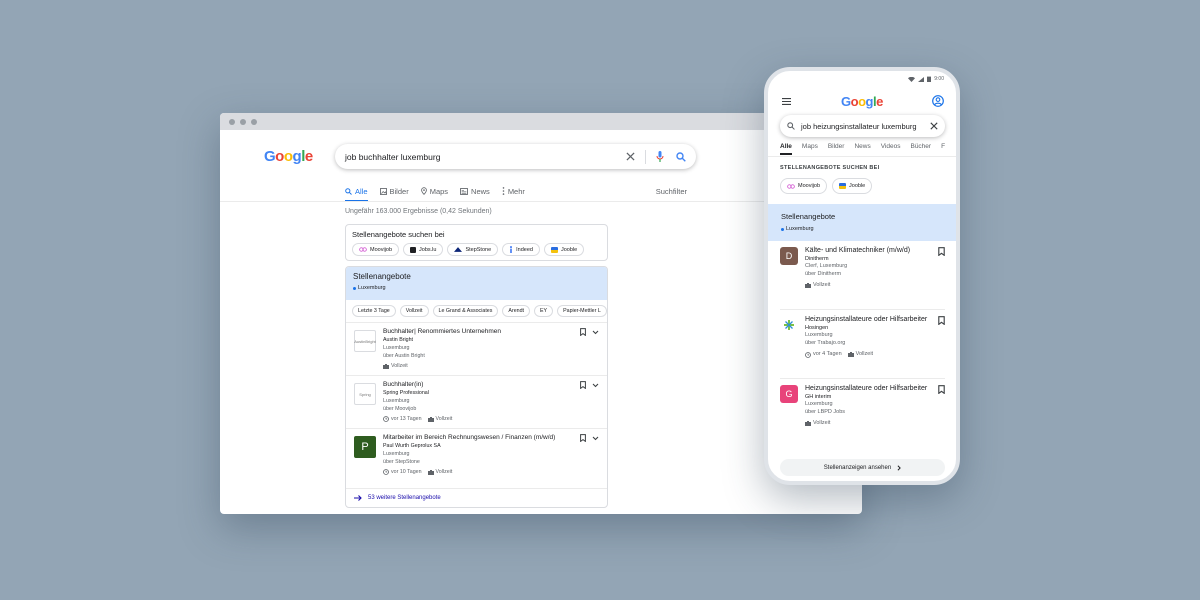  I want to click on mobile-search-input: job heizungsinstallateur luxemburg, so click(862, 126).